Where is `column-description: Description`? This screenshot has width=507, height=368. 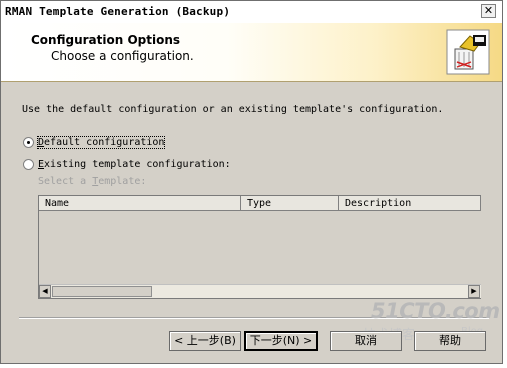 column-description: Description is located at coordinates (410, 203).